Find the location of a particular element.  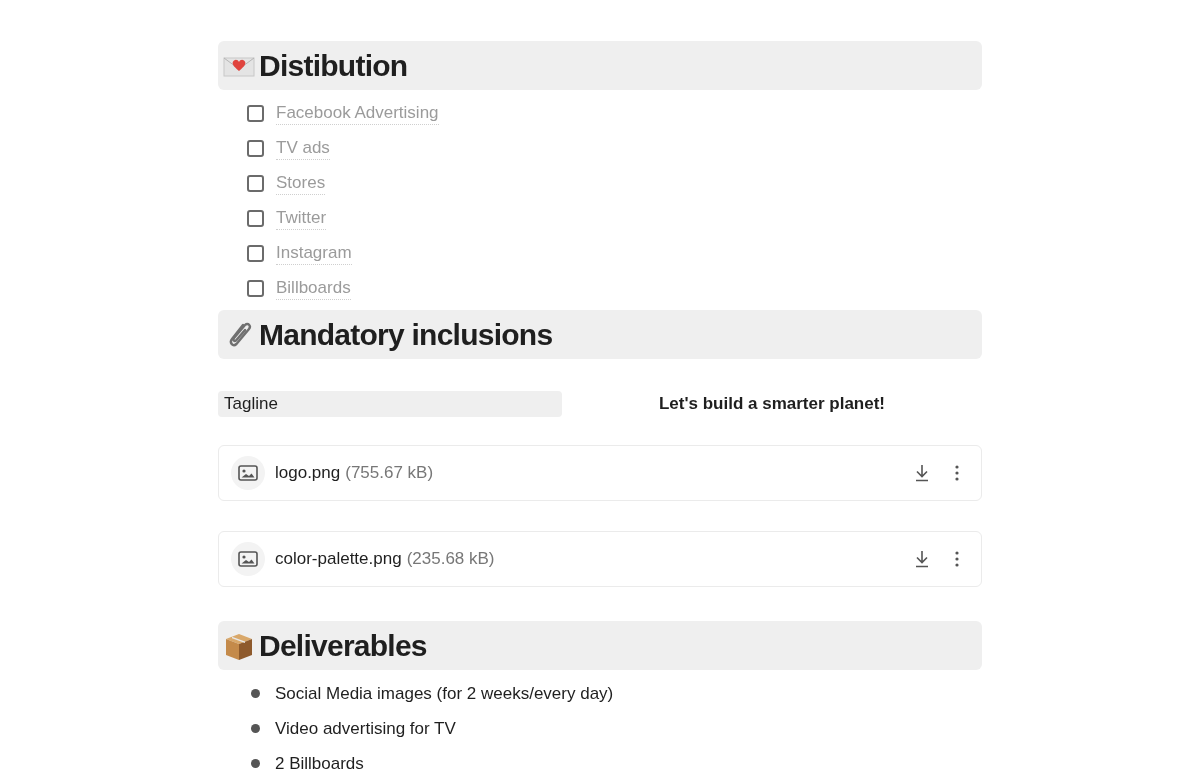

heading-text: Deliverables is located at coordinates (343, 646).